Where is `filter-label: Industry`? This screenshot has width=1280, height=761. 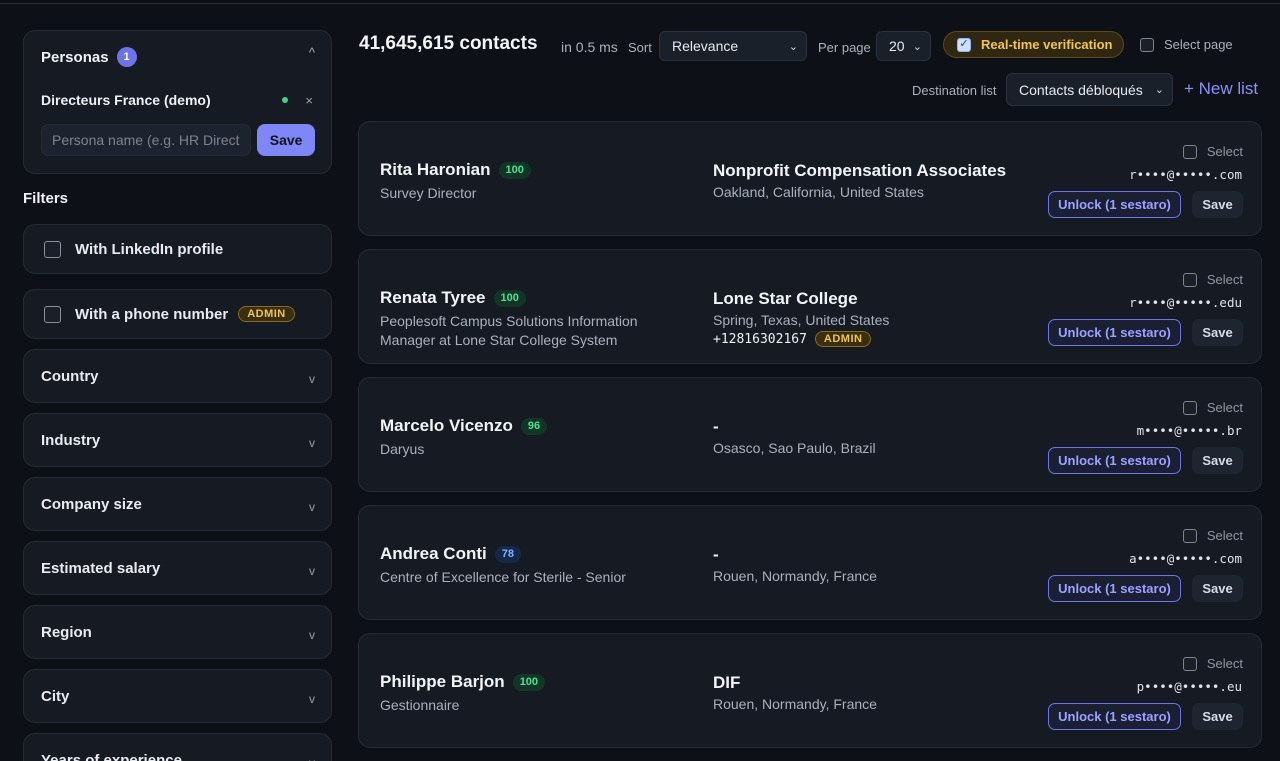 filter-label: Industry is located at coordinates (71, 440).